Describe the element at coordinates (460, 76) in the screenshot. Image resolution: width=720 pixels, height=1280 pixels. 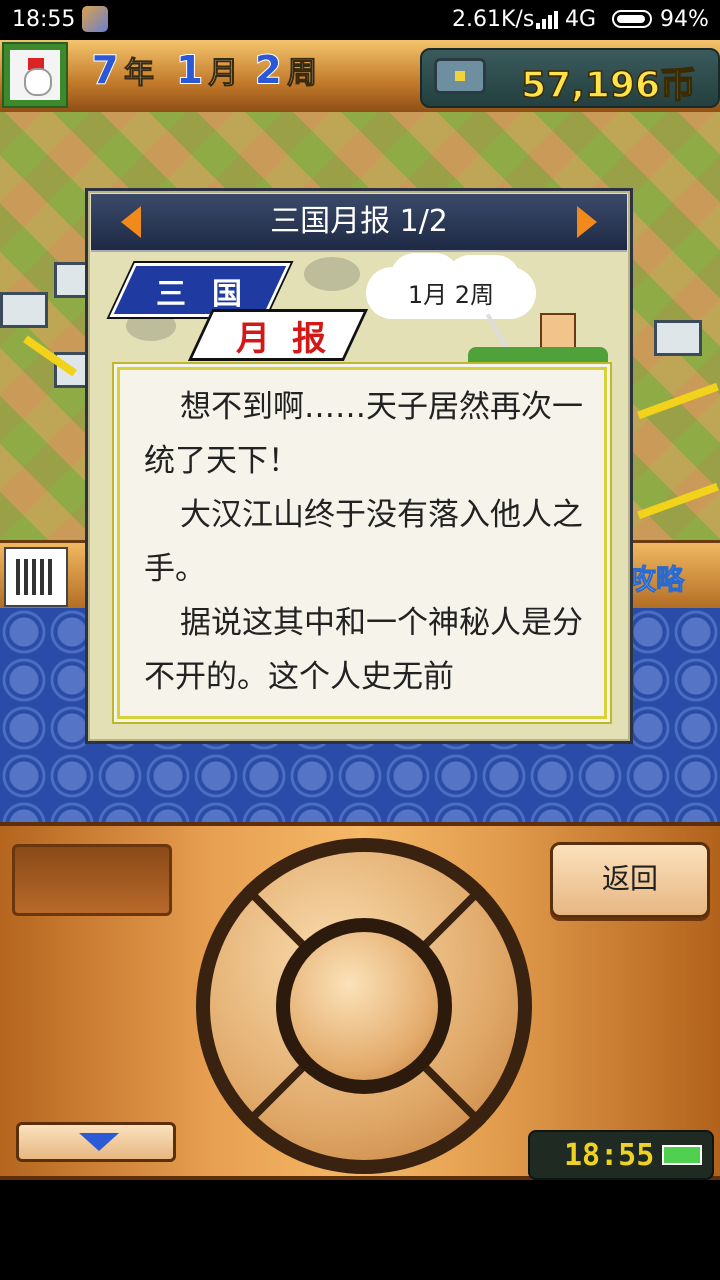
I see `treasure-chest-icon` at that location.